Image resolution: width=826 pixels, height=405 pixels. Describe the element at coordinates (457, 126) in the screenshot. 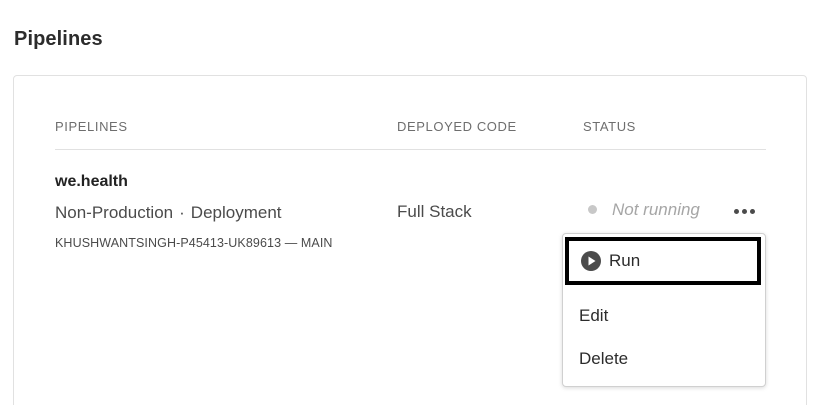

I see `column-header-deployed-code: DEPLOYED CODE` at that location.